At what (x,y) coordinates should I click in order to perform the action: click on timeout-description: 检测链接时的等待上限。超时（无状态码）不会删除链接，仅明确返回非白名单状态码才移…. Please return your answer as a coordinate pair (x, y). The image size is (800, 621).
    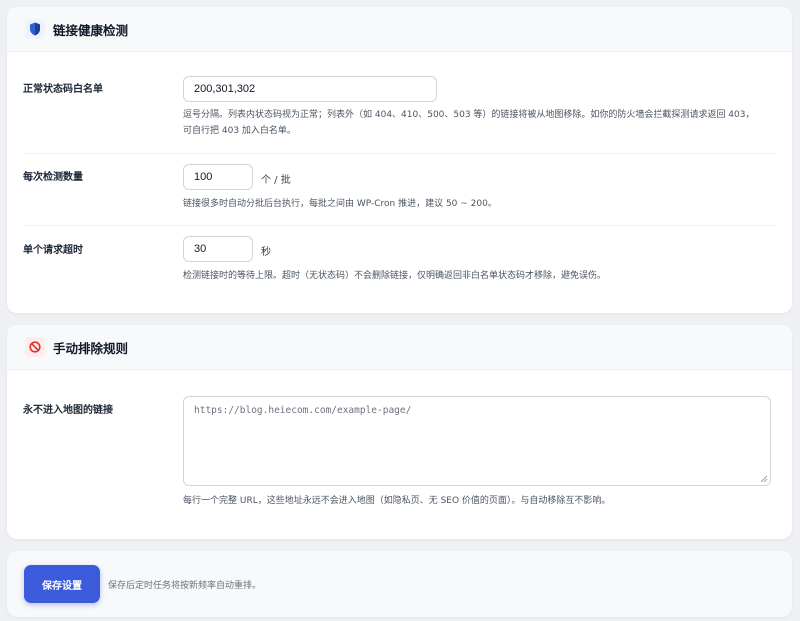
    Looking at the image, I should click on (395, 276).